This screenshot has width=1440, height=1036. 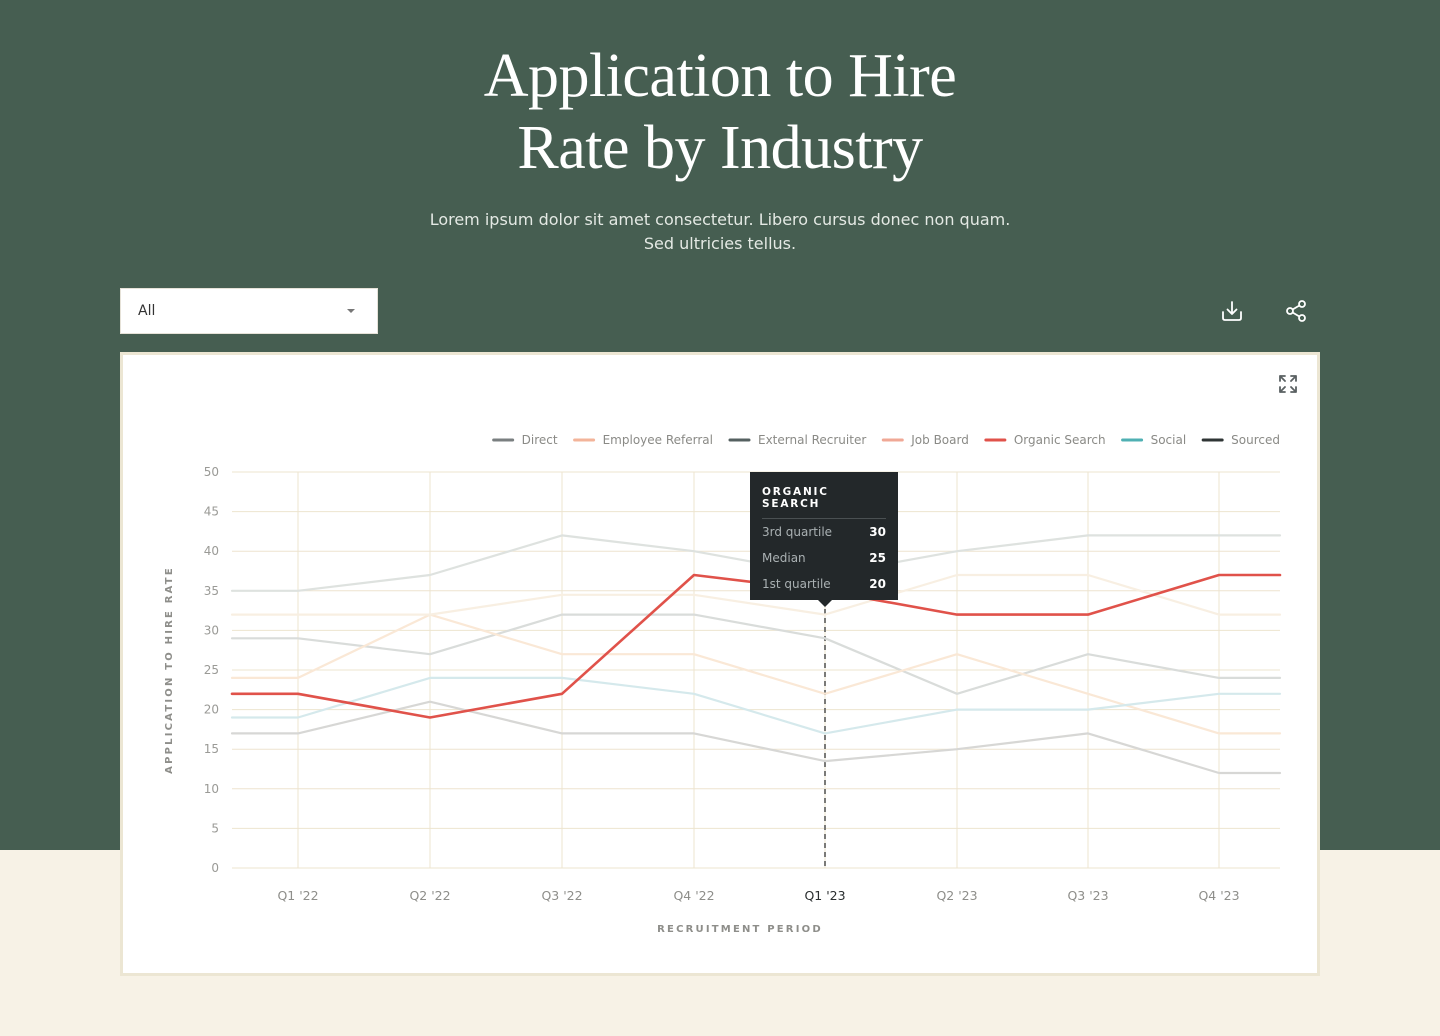 I want to click on x-tick-label: Q1 '23, so click(x=824, y=895).